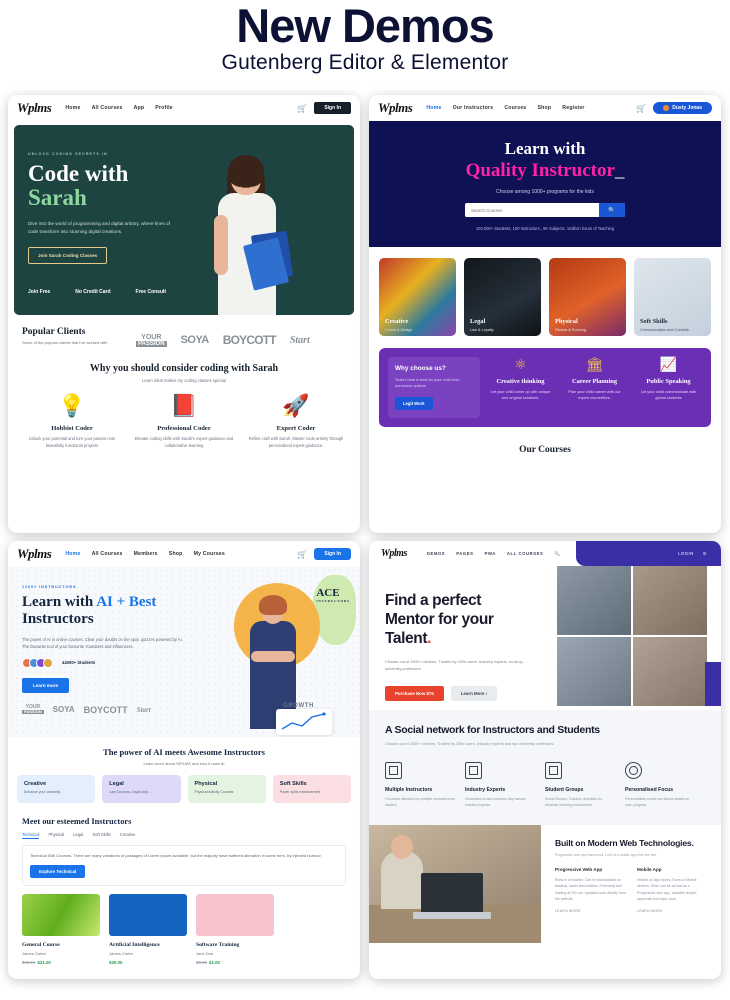 The image size is (730, 1000). I want to click on pill-physical: Physical Physical Activity Courses, so click(226, 789).